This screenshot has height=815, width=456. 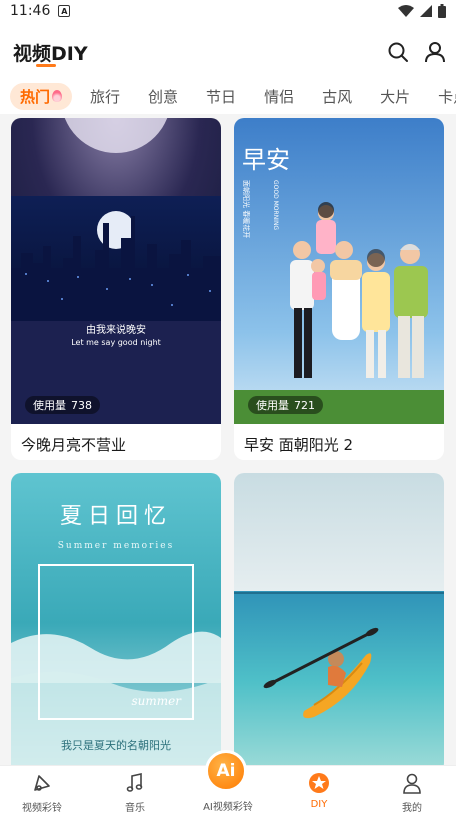 What do you see at coordinates (426, 11) in the screenshot?
I see `signal-icon` at bounding box center [426, 11].